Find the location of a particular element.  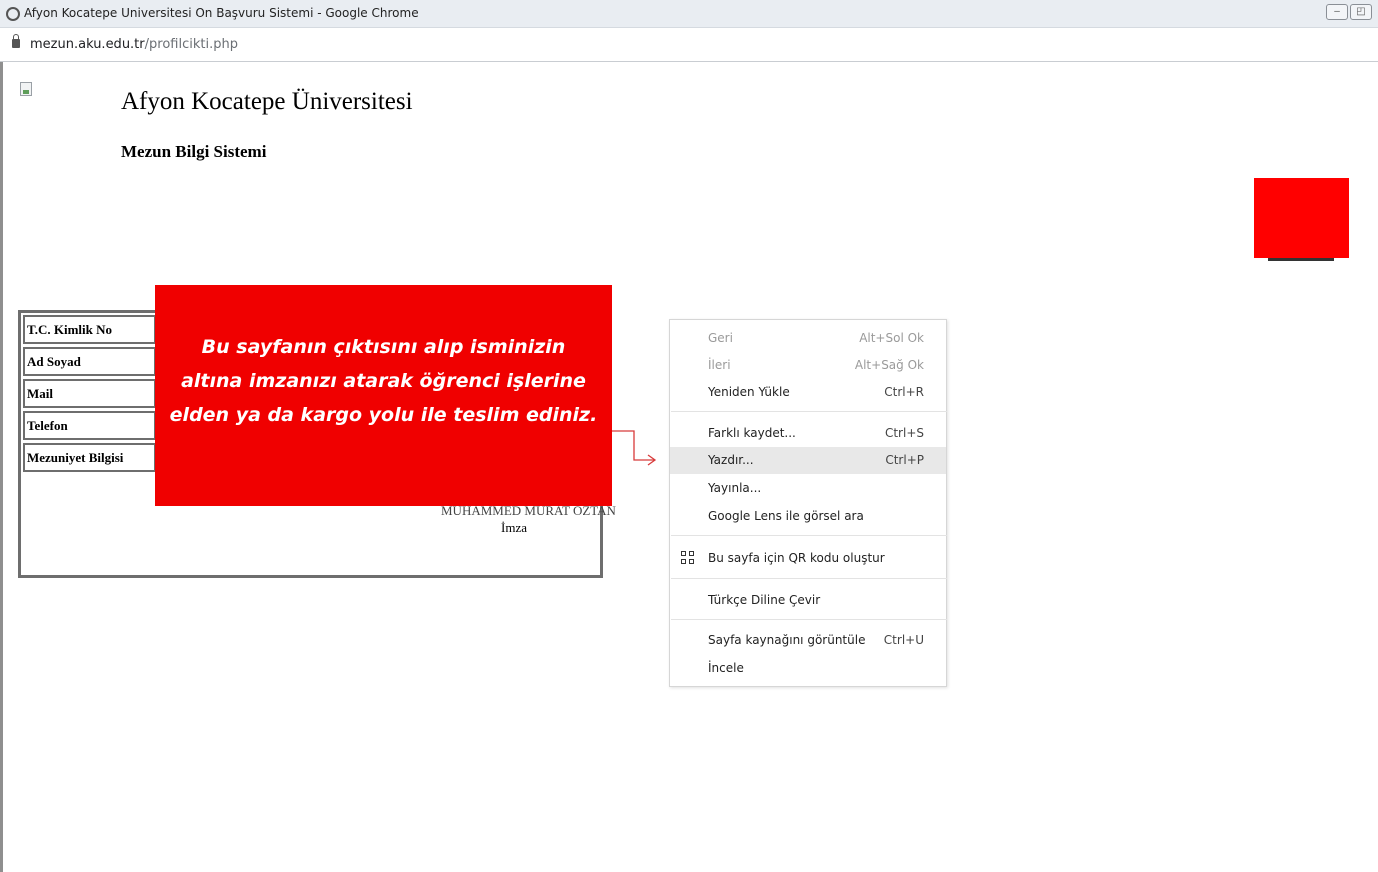

menu-item-google-lens: Google Lens ile görsel ara is located at coordinates (808, 516).